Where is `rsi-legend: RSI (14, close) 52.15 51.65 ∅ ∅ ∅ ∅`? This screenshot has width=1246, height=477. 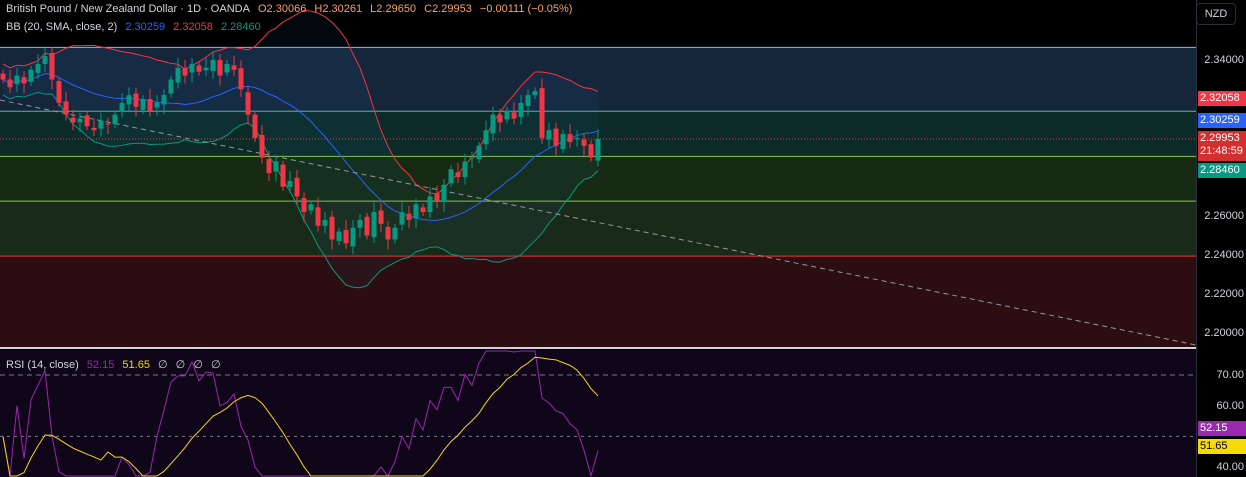
rsi-legend: RSI (14, close) 52.15 51.65 ∅ ∅ ∅ ∅ is located at coordinates (116, 365).